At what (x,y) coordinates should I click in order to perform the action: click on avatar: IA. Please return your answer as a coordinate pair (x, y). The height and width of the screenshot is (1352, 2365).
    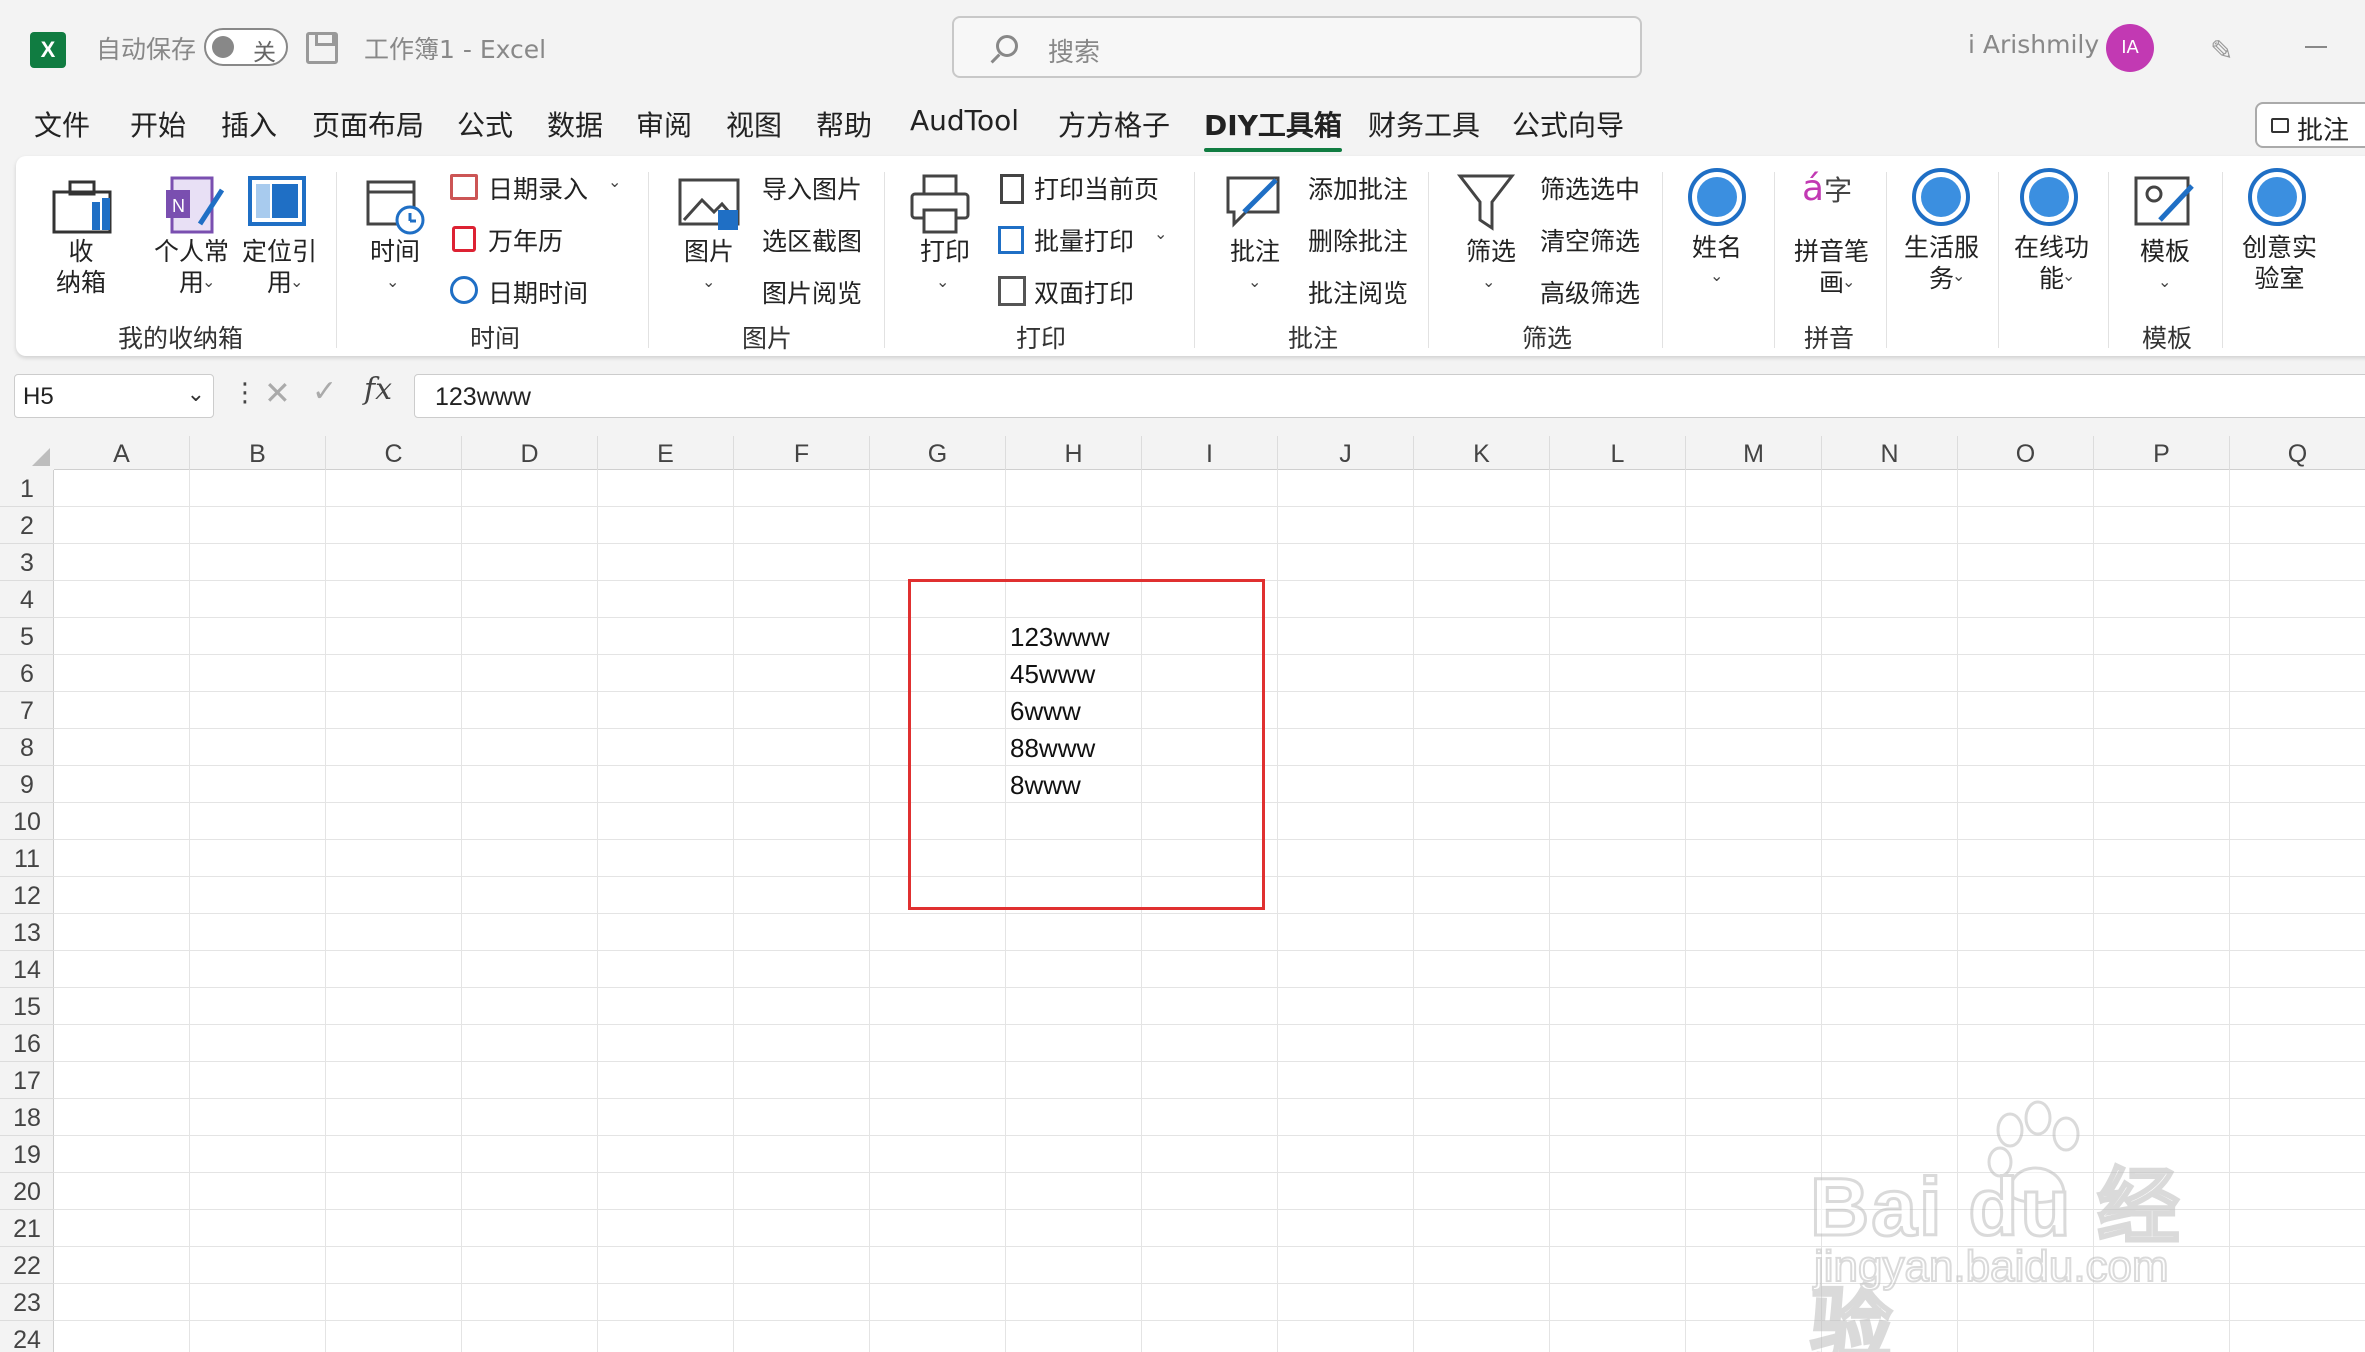
    Looking at the image, I should click on (2130, 48).